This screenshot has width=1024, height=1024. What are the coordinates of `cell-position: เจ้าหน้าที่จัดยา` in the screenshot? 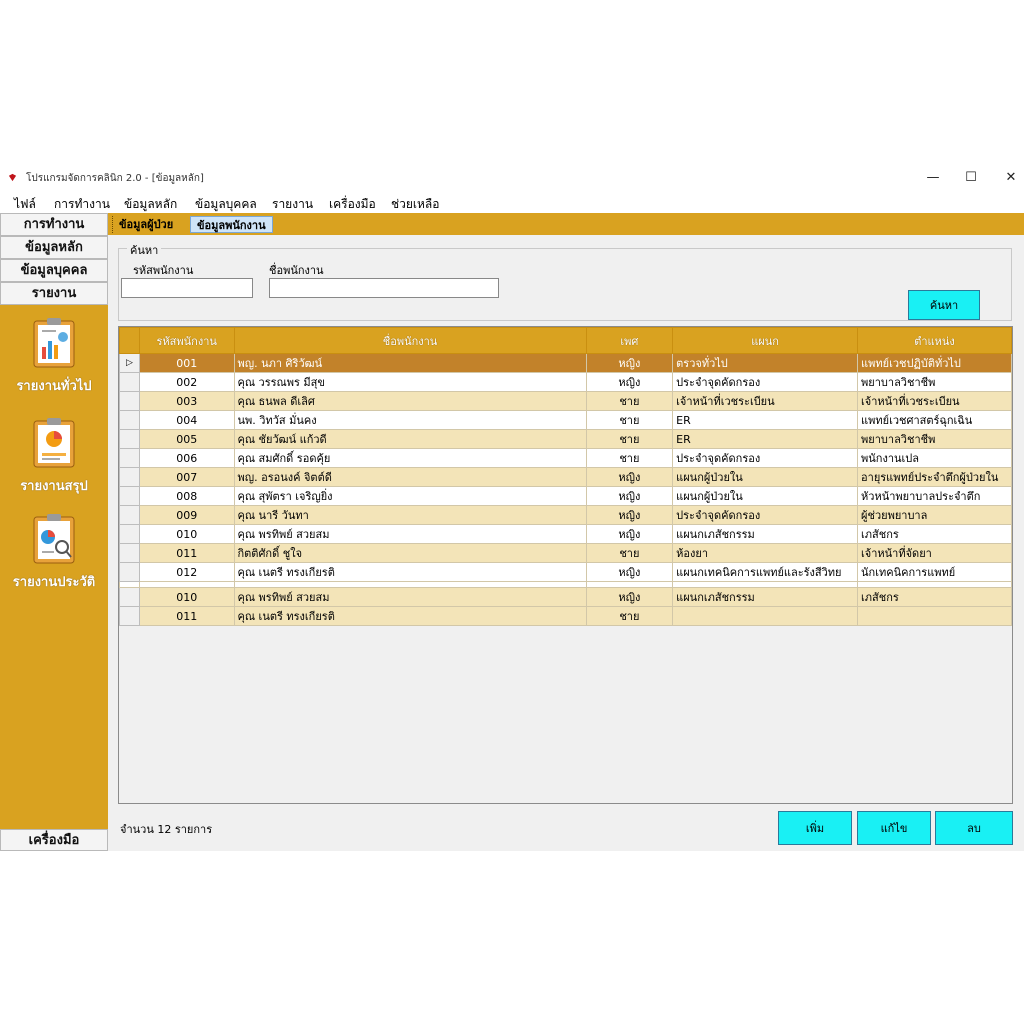 It's located at (934, 553).